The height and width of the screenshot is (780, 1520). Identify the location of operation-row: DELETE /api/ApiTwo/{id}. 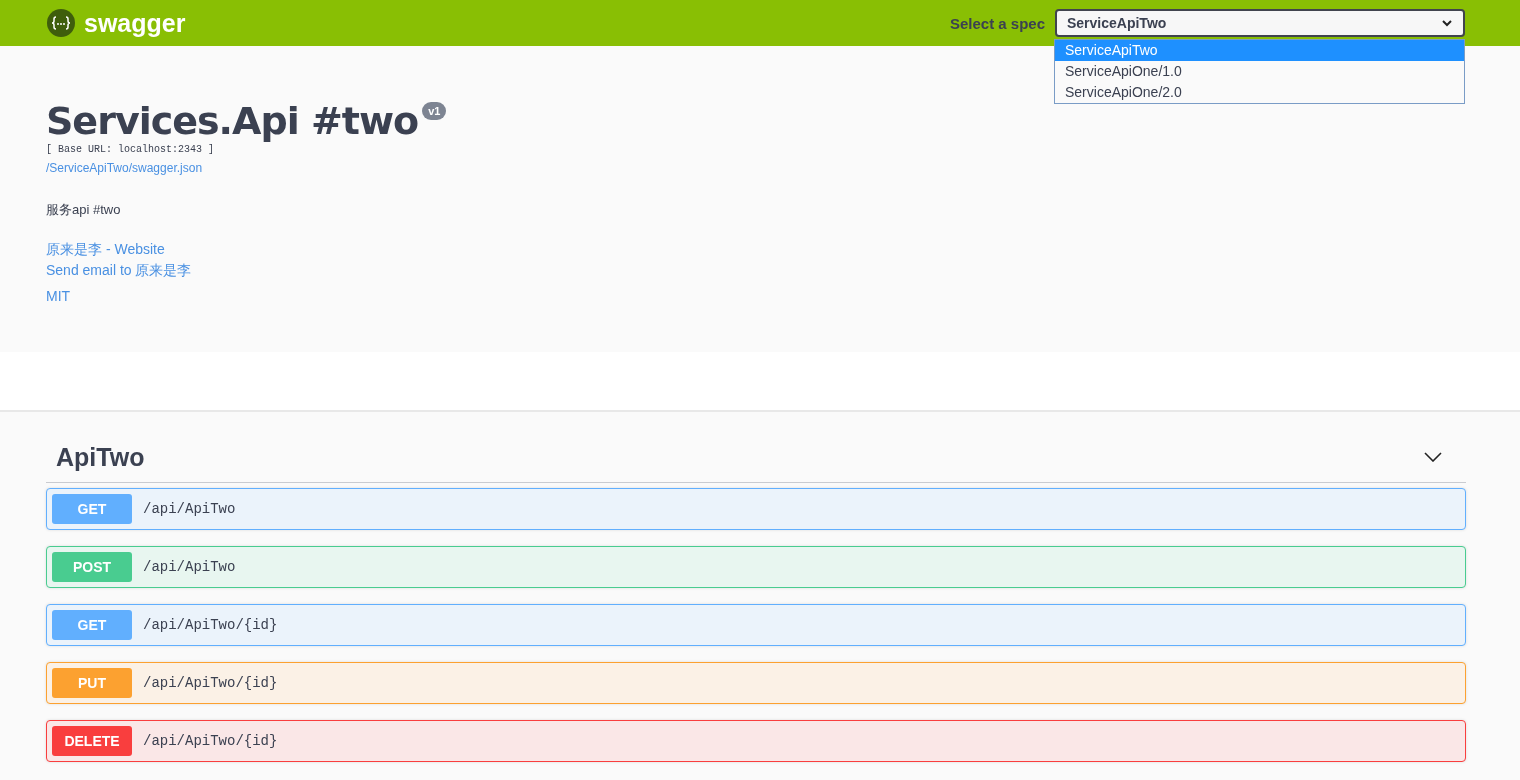
(756, 741).